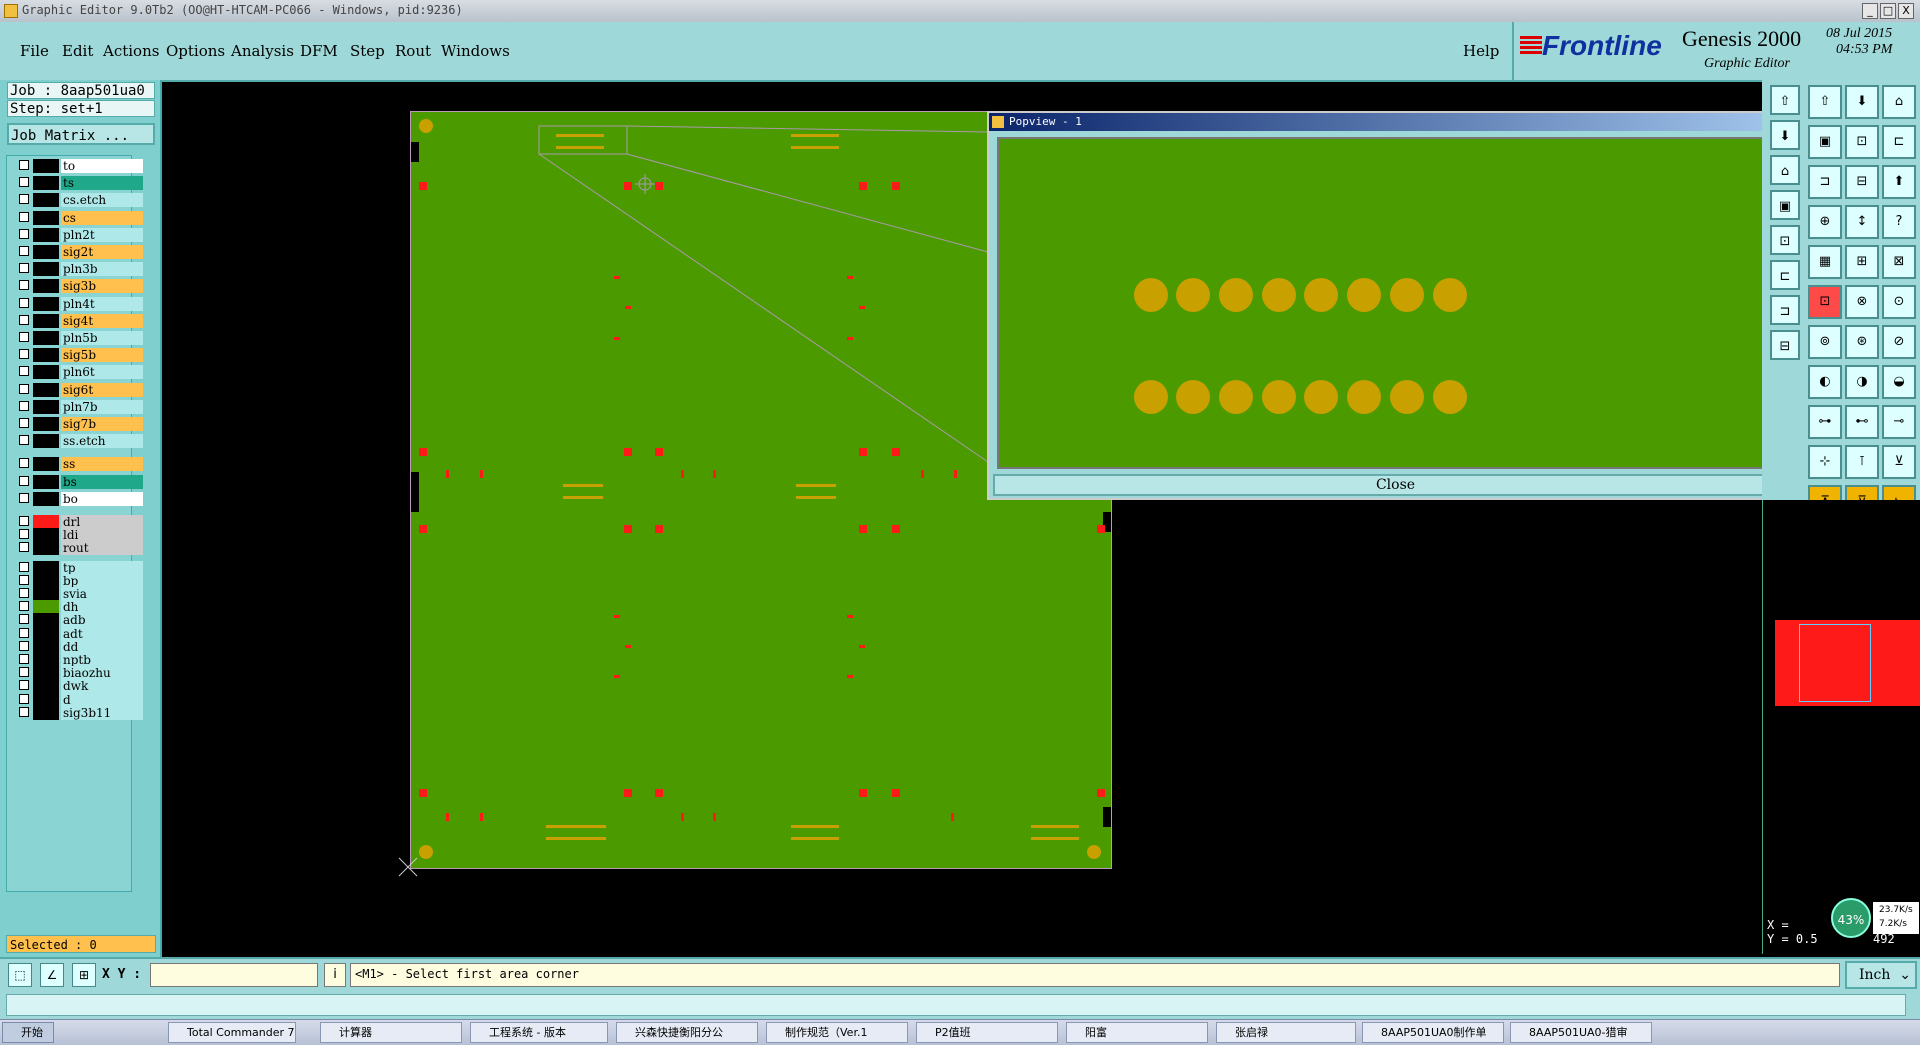  What do you see at coordinates (80, 200) in the screenshot?
I see `layer-row-cs-etch: cs.etch` at bounding box center [80, 200].